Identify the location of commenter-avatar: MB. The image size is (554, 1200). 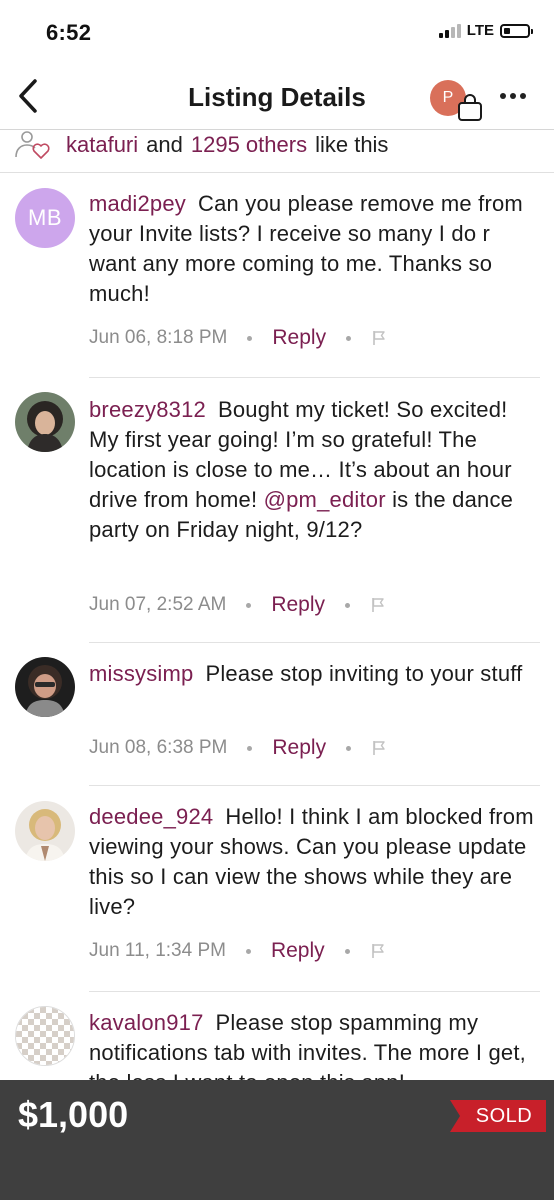
(45, 218).